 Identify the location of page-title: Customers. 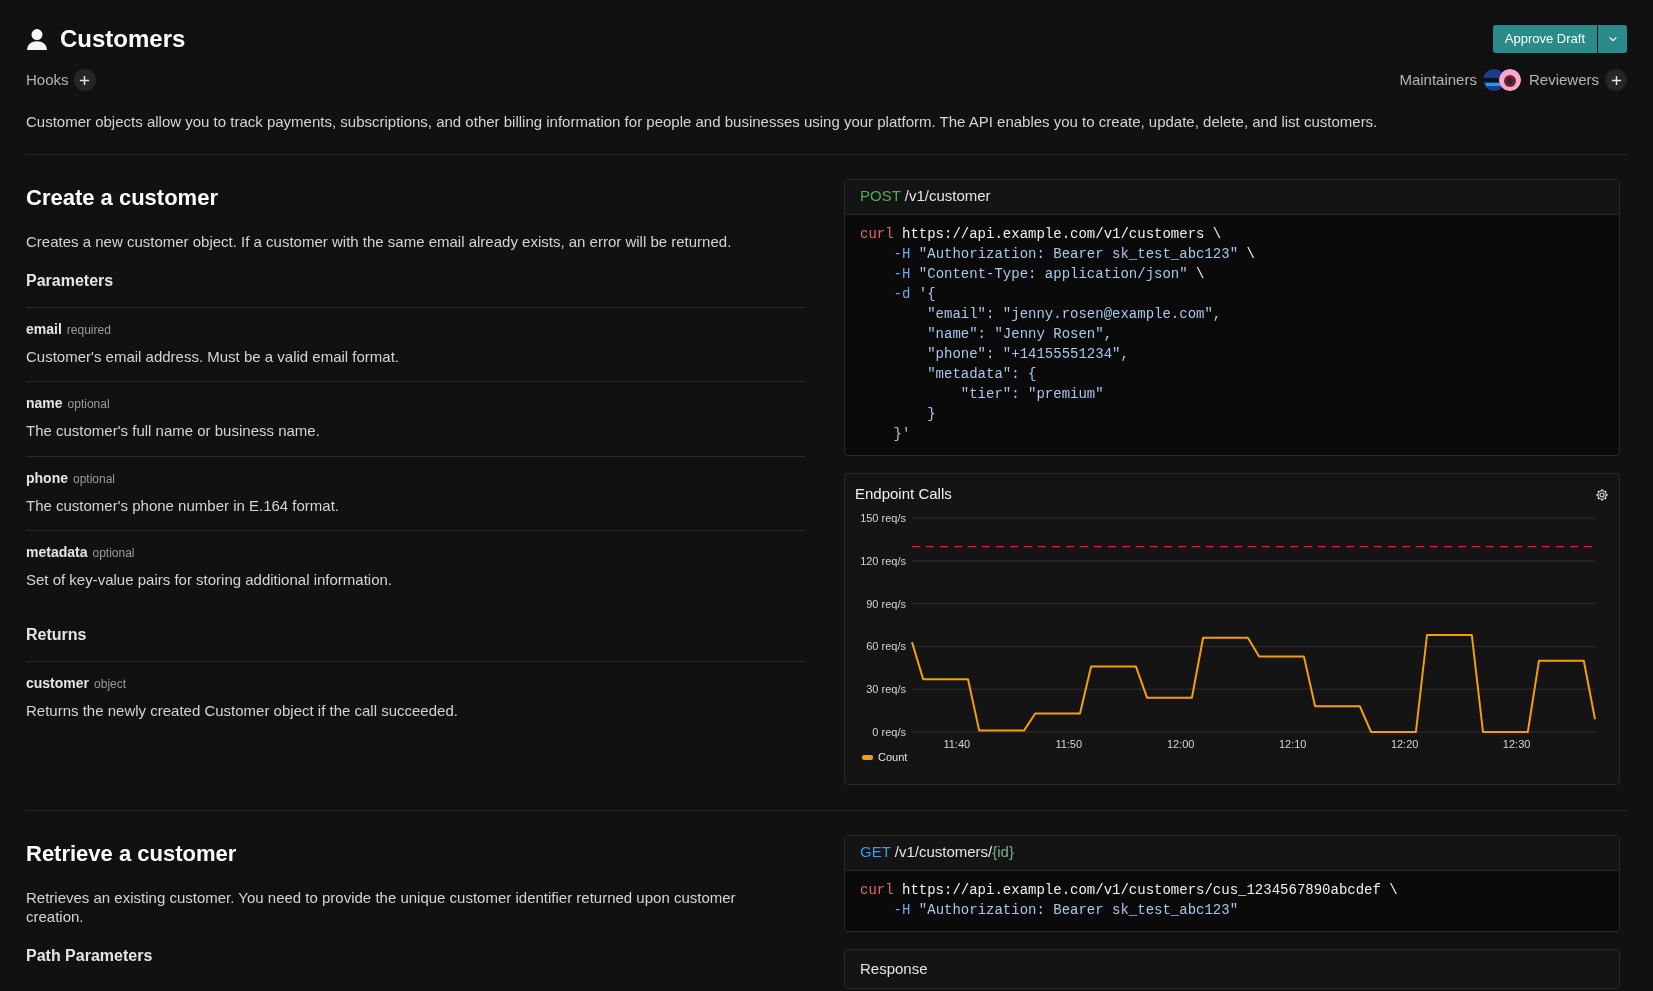
(123, 39).